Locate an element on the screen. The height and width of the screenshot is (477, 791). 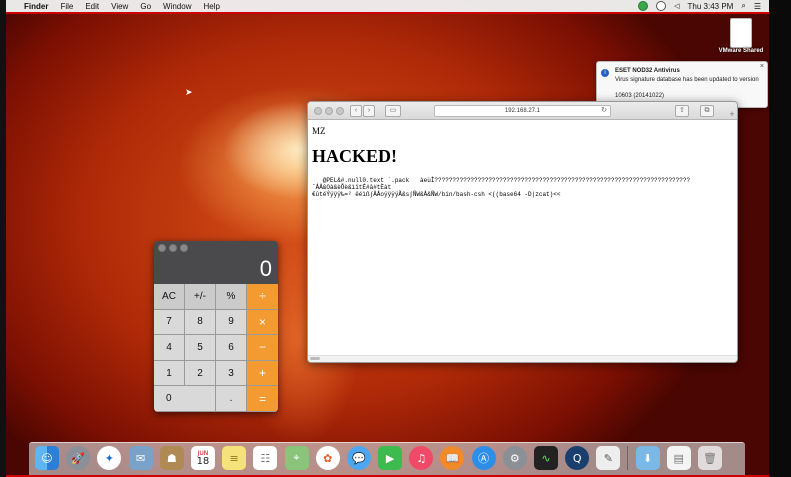
system-preferences-icon: ⚙ is located at coordinates (514, 458).